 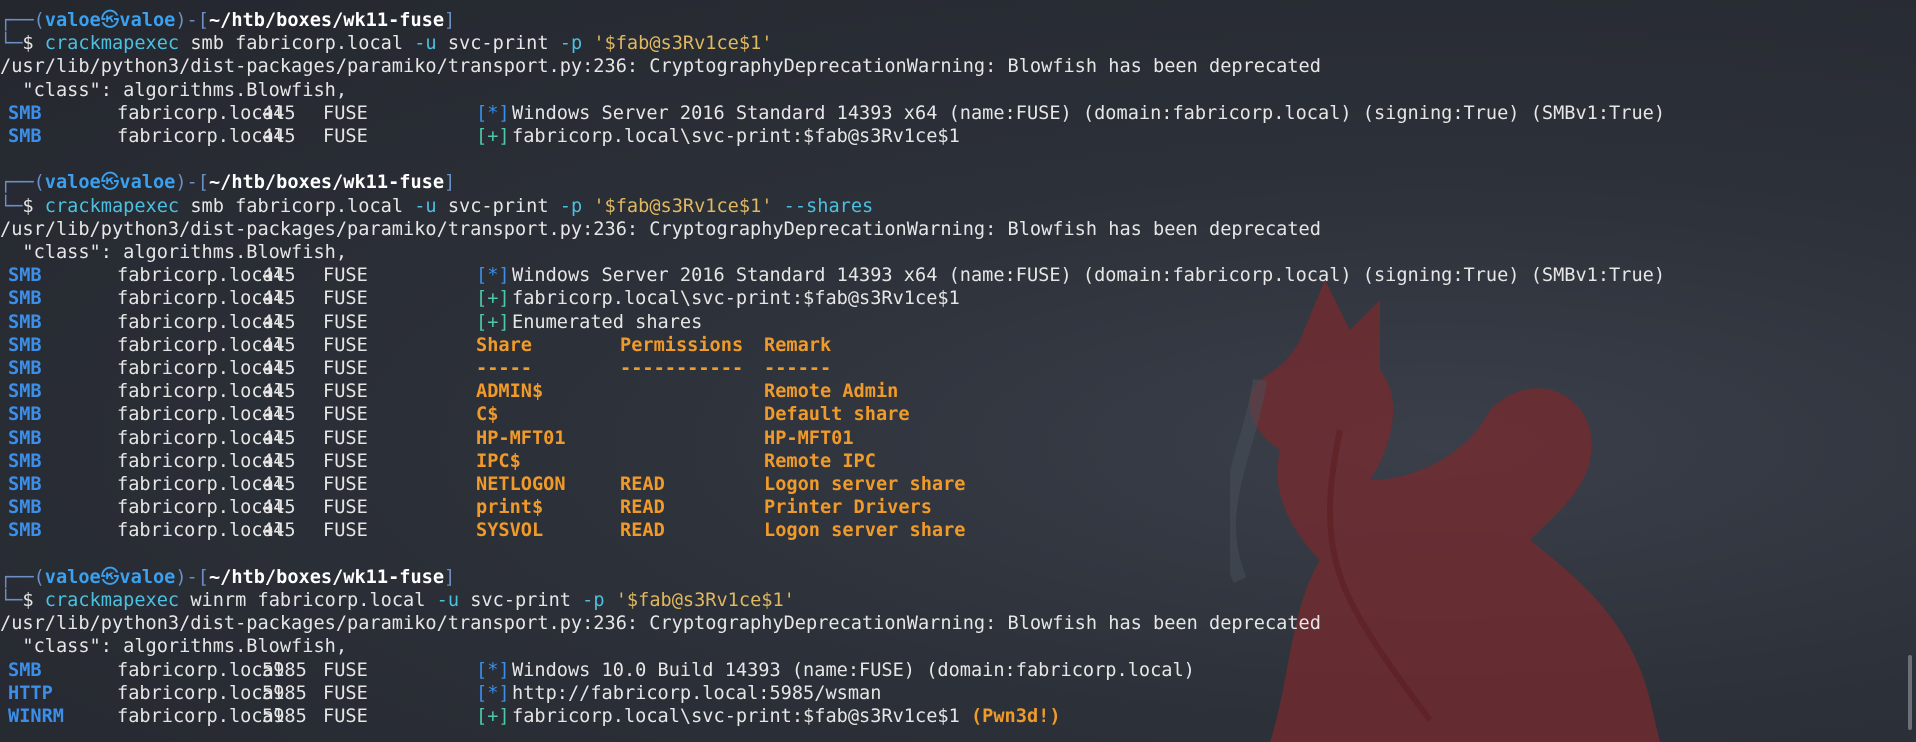 What do you see at coordinates (510, 508) in the screenshot?
I see `share-name: print$` at bounding box center [510, 508].